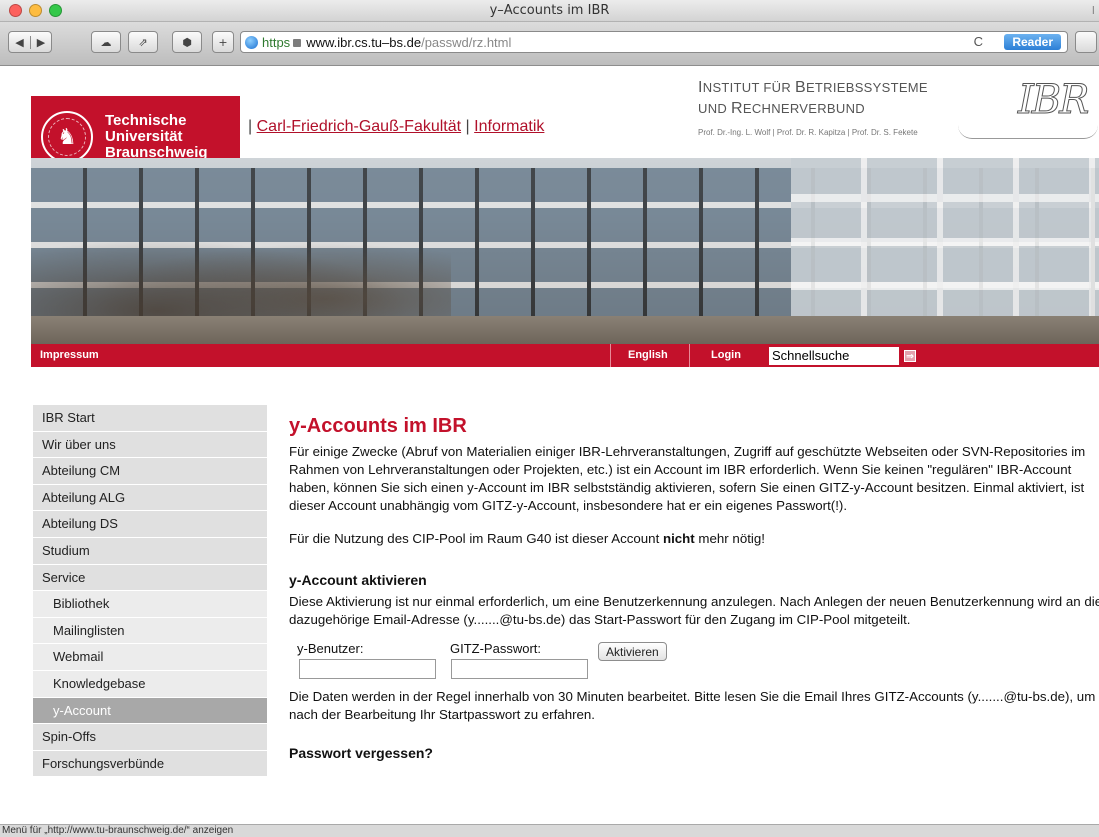 The image size is (1099, 837). Describe the element at coordinates (496, 648) in the screenshot. I see `gitz-password-label: GITZ-Passwort:` at that location.